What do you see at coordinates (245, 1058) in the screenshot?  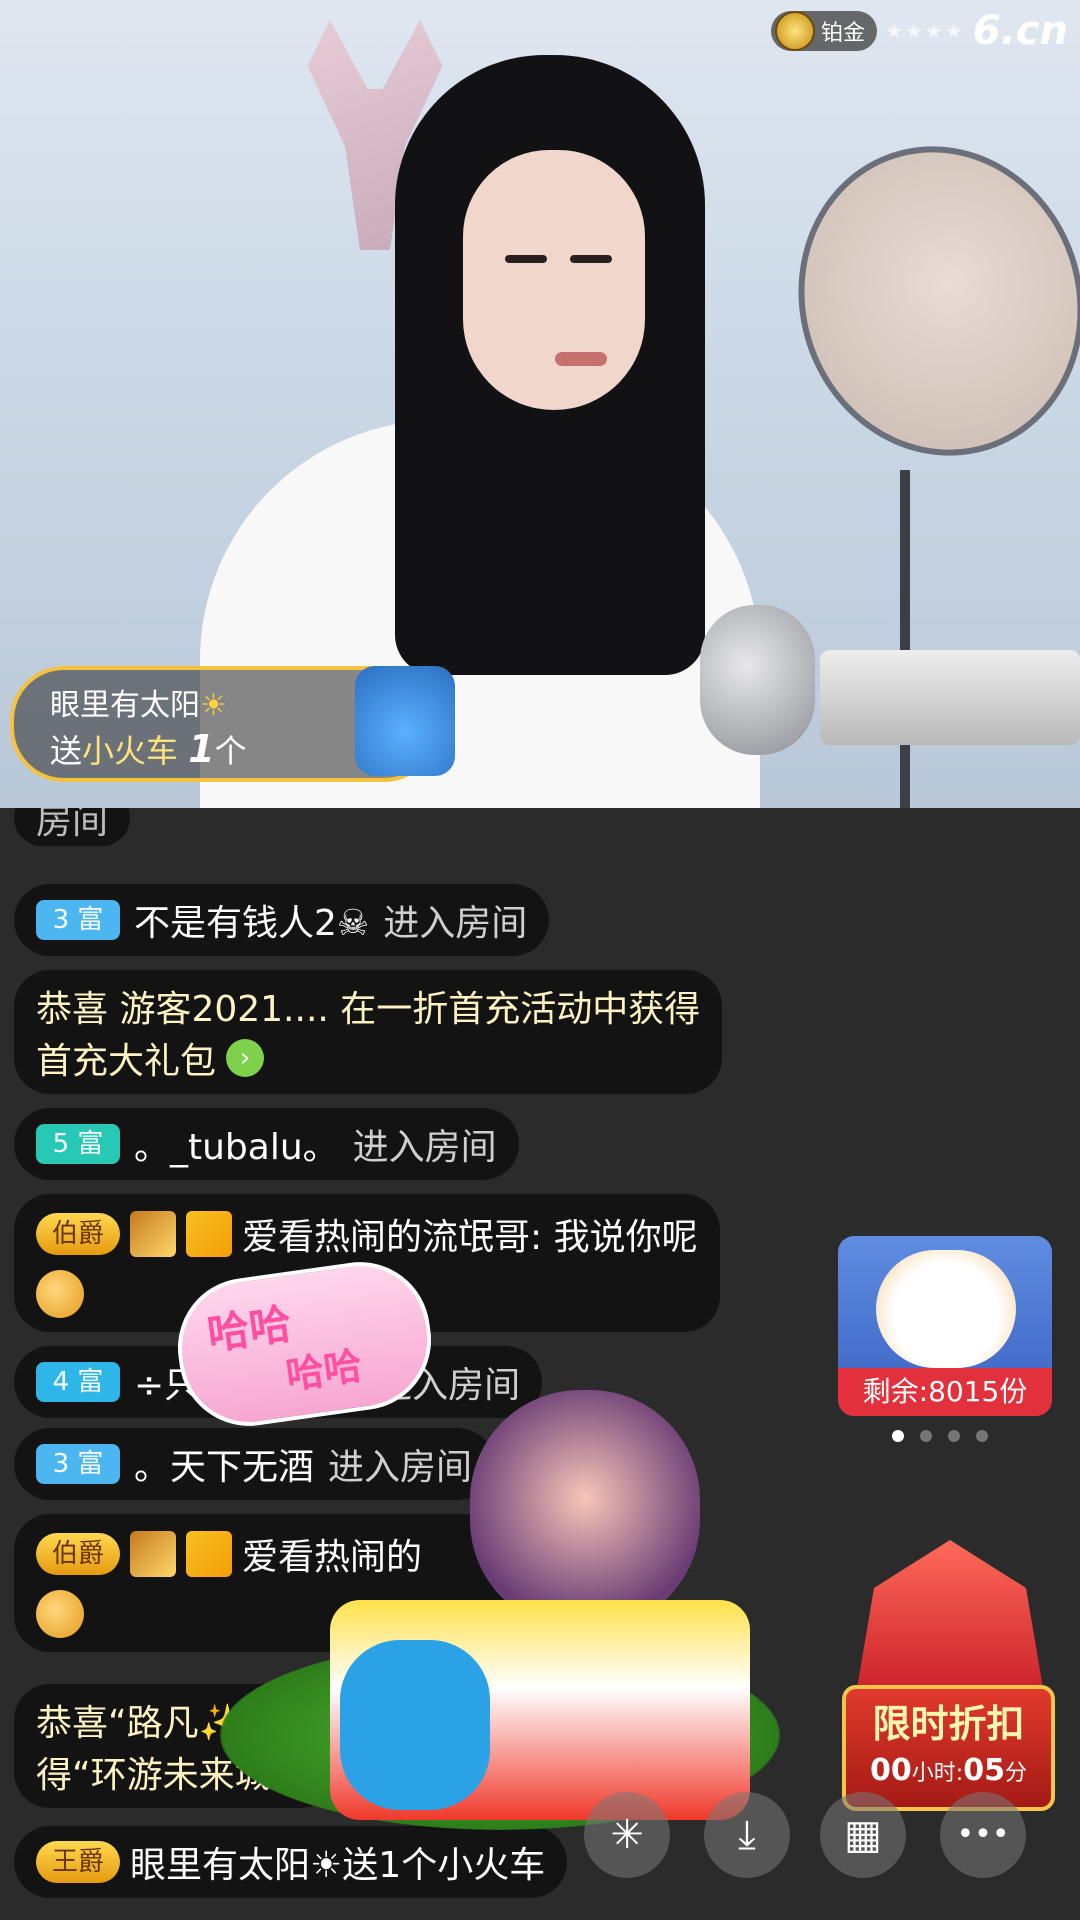 I see `chevron-right-icon: ›` at bounding box center [245, 1058].